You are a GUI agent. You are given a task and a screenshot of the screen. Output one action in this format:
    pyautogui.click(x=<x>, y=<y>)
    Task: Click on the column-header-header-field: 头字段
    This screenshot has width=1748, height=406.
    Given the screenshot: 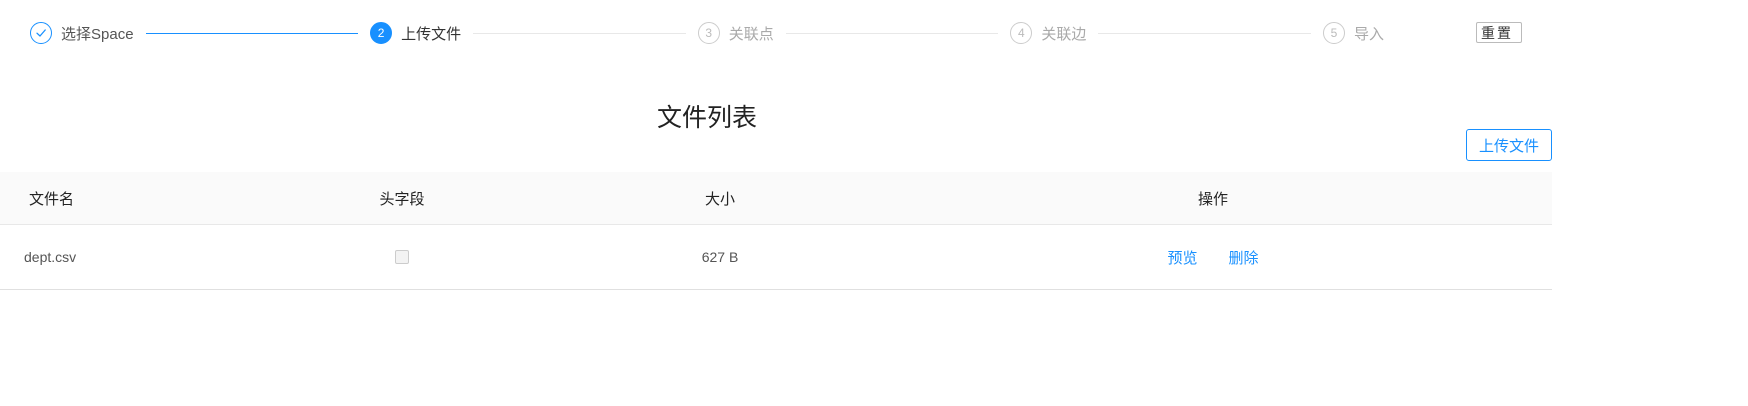 What is the action you would take?
    pyautogui.click(x=402, y=199)
    